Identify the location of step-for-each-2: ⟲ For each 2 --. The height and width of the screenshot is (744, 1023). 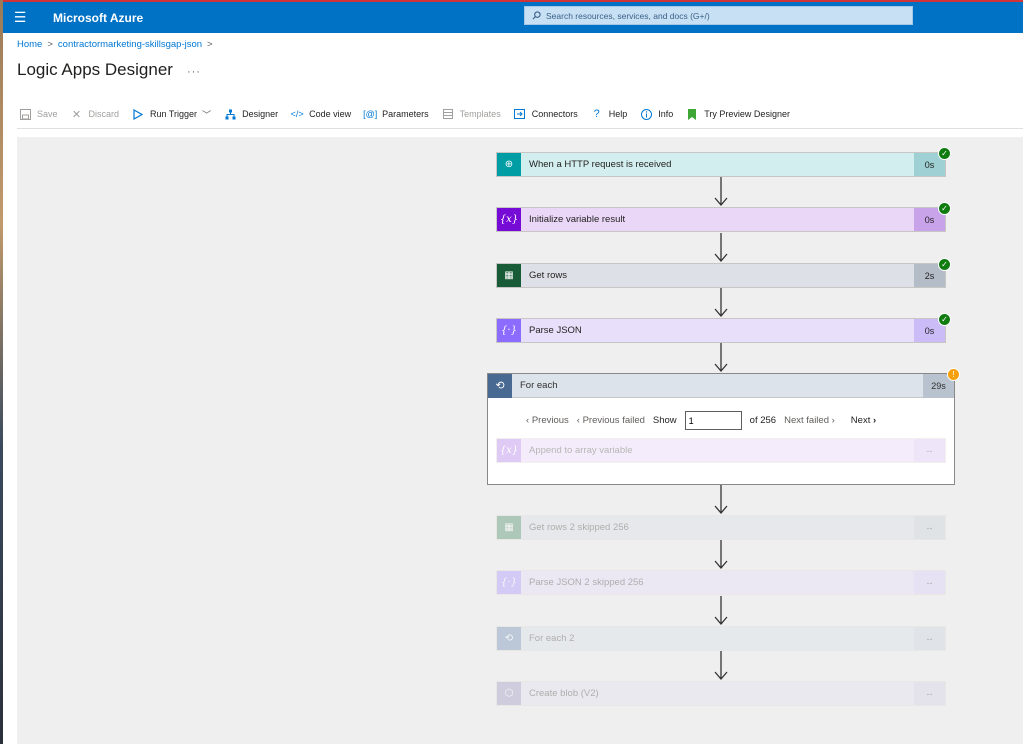
(721, 638).